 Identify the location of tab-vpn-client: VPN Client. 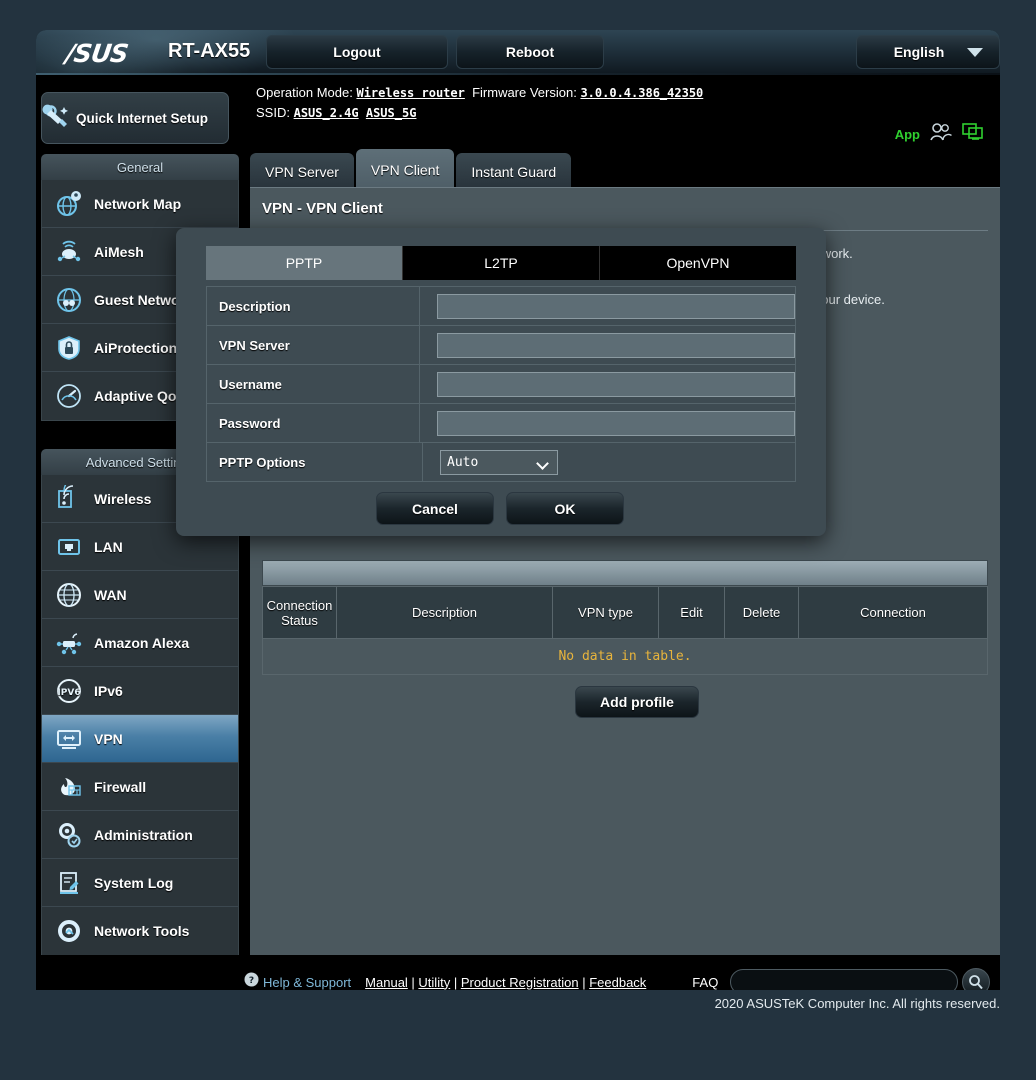
(405, 170).